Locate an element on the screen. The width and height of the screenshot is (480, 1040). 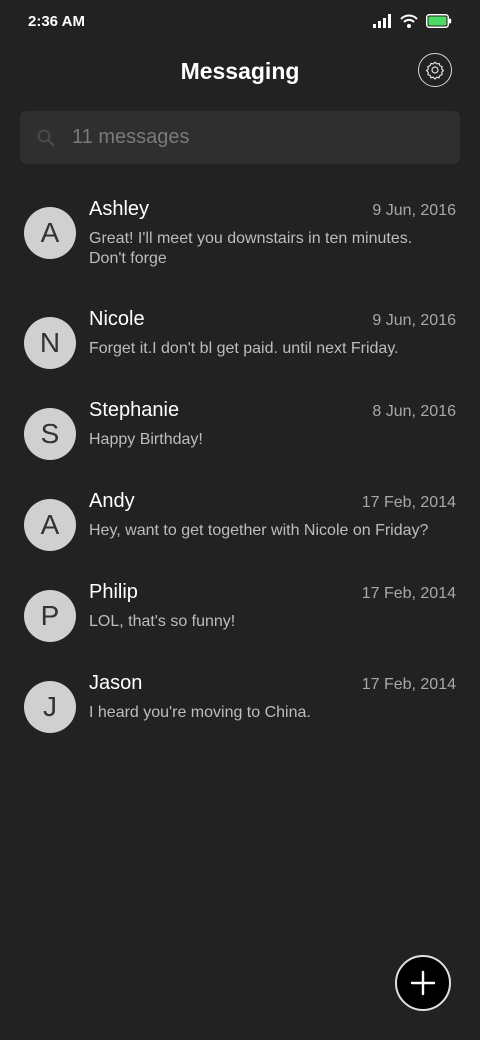
battery-icon is located at coordinates (439, 21).